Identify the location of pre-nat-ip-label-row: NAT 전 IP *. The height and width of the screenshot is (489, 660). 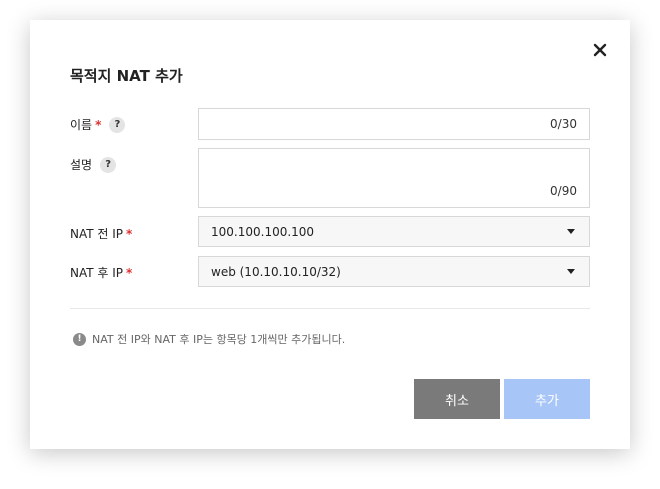
(101, 233).